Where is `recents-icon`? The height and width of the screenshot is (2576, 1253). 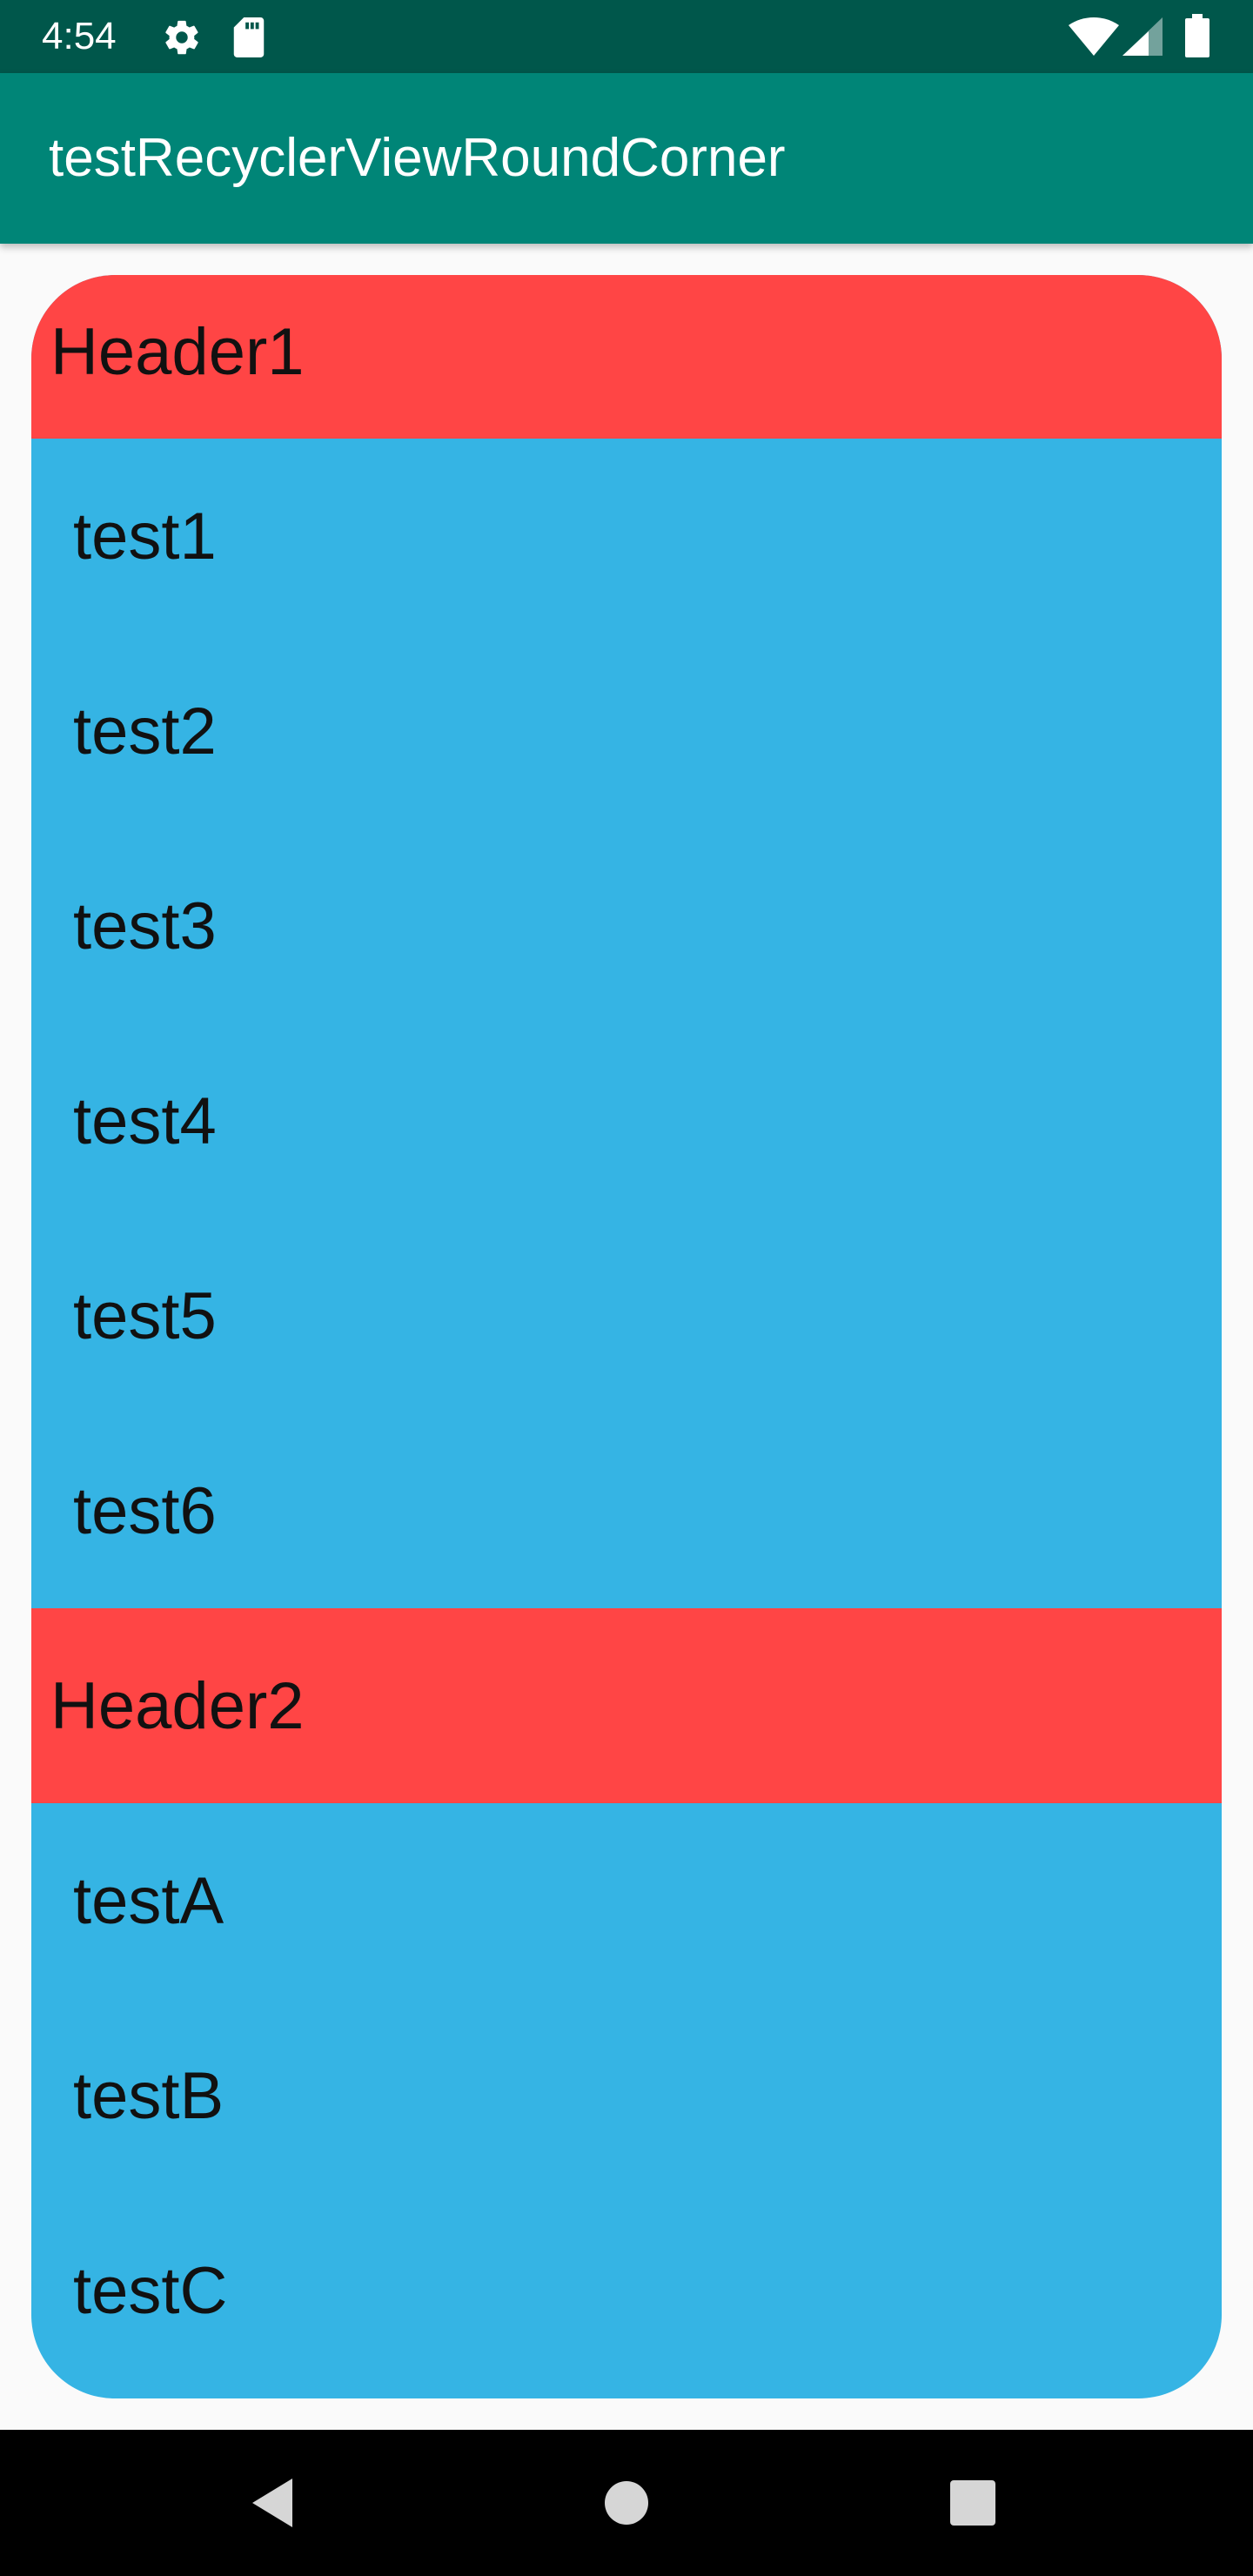
recents-icon is located at coordinates (973, 2503).